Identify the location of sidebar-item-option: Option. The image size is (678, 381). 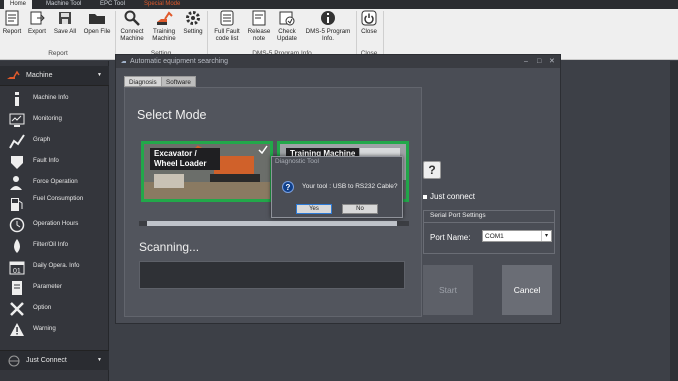
(54, 309).